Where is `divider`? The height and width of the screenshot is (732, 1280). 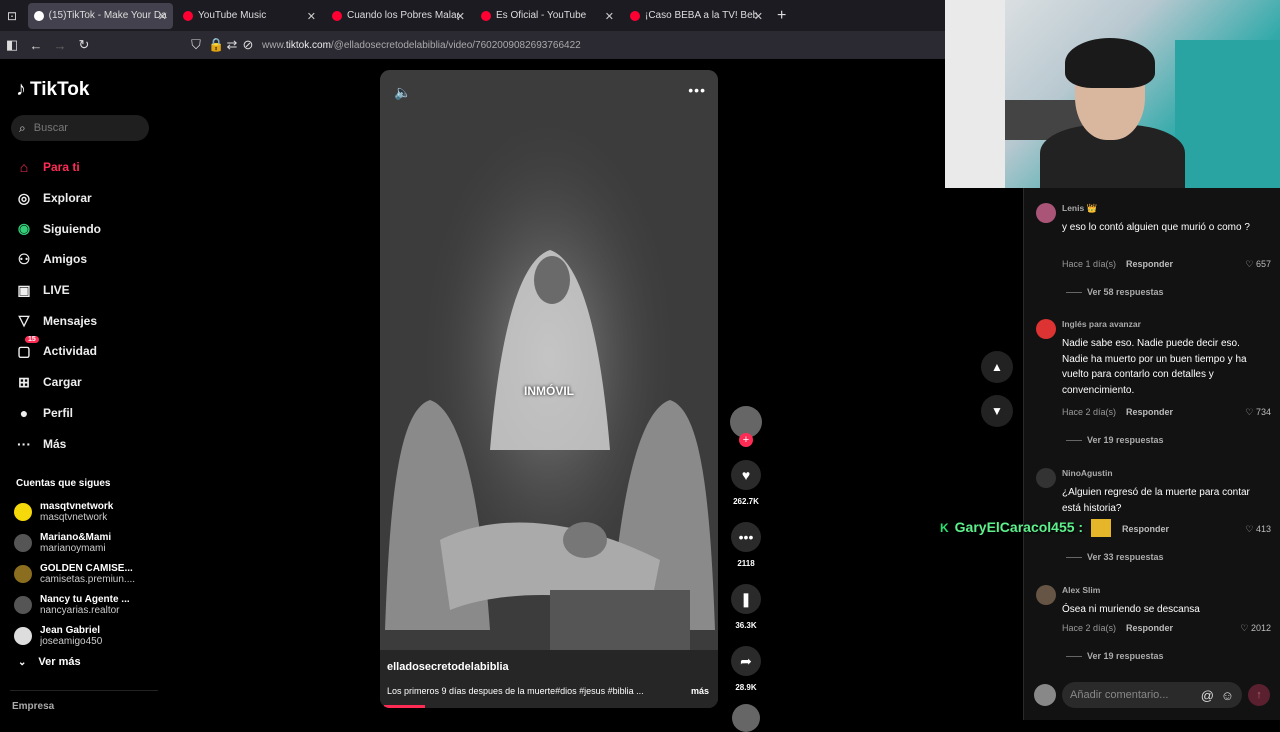
divider is located at coordinates (84, 690).